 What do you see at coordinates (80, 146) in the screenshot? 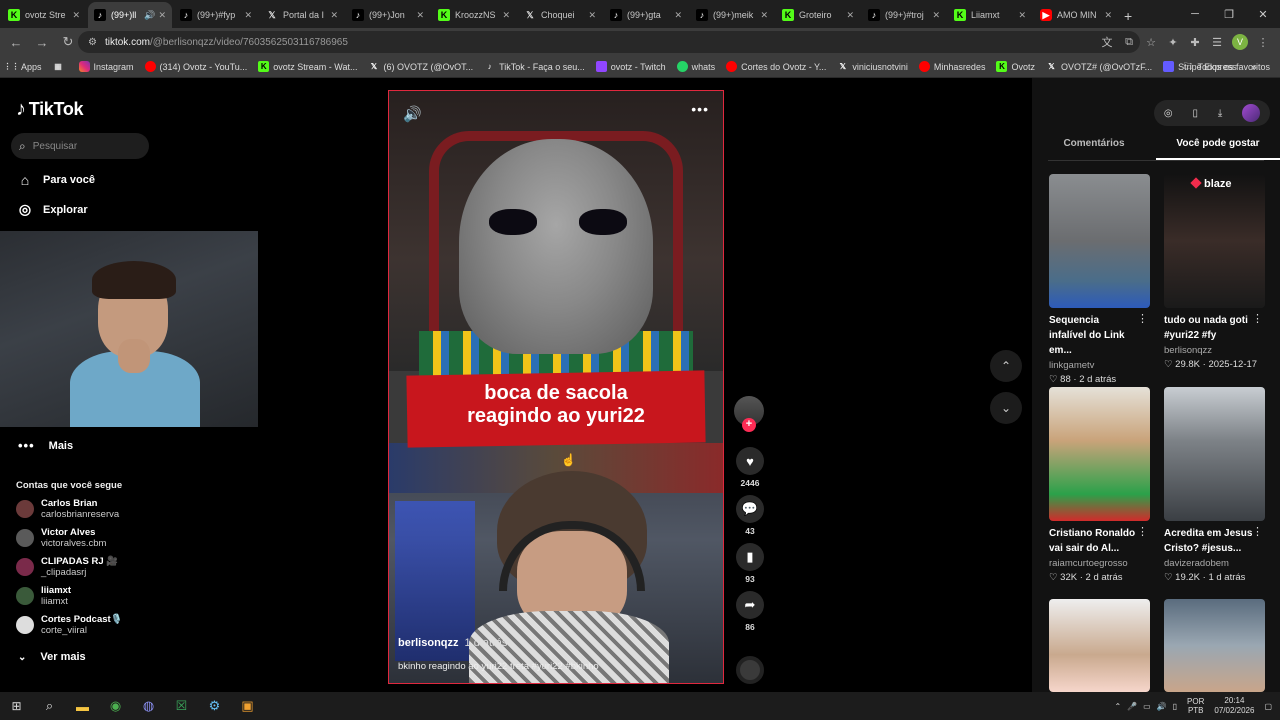
I see `search-input: ⌕ Pesquisar` at bounding box center [80, 146].